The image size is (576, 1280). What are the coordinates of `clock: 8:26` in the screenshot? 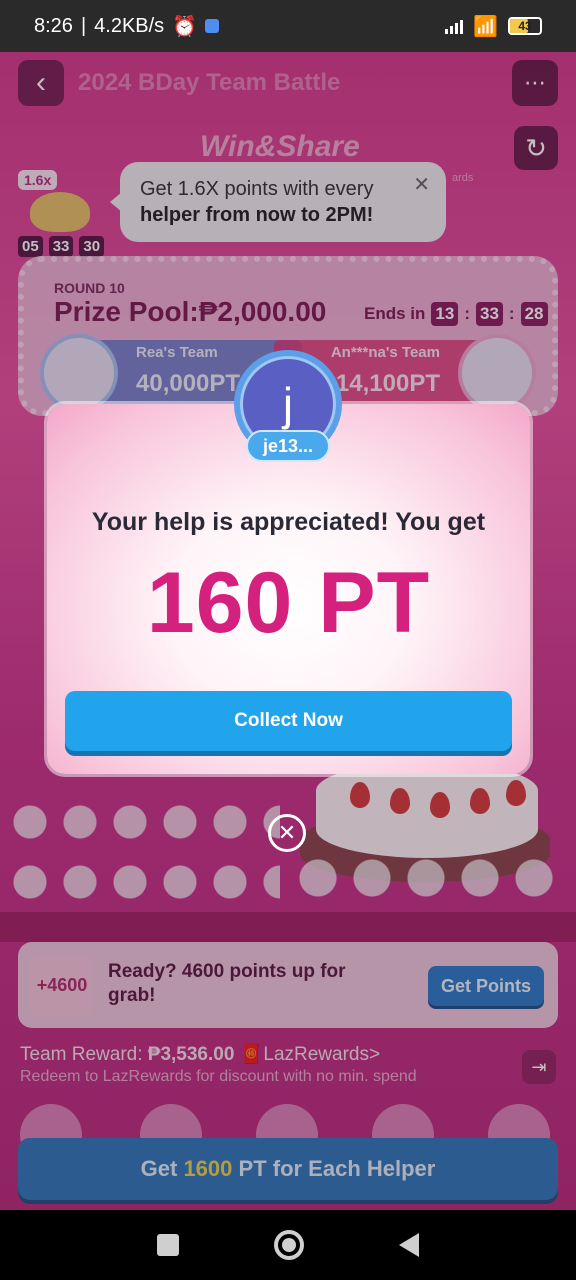 It's located at (53, 25).